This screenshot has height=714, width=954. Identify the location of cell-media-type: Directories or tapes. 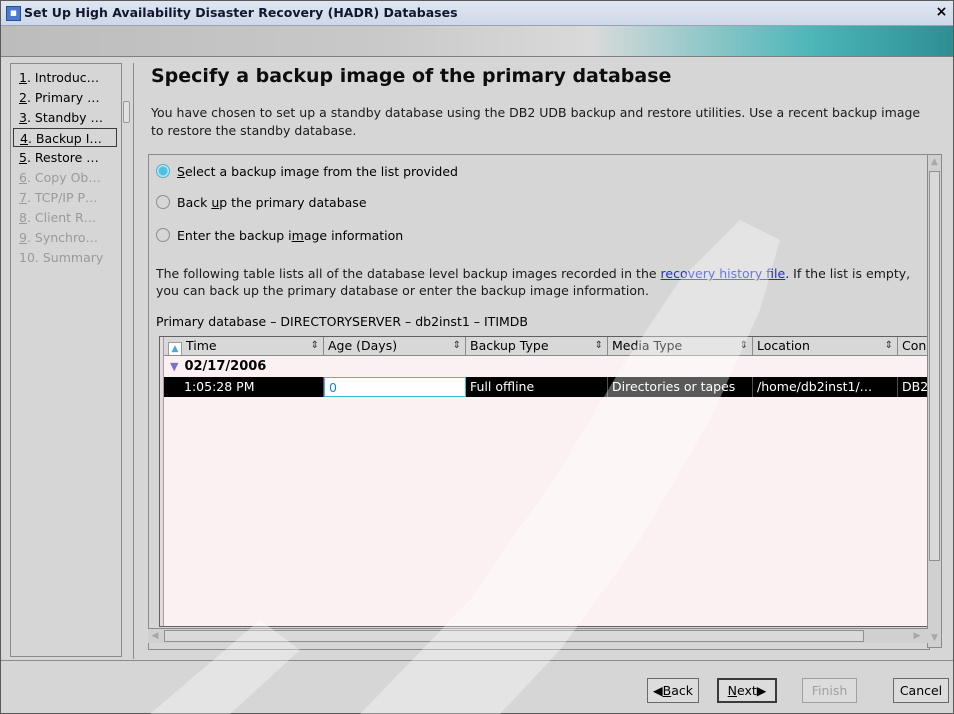
(680, 387).